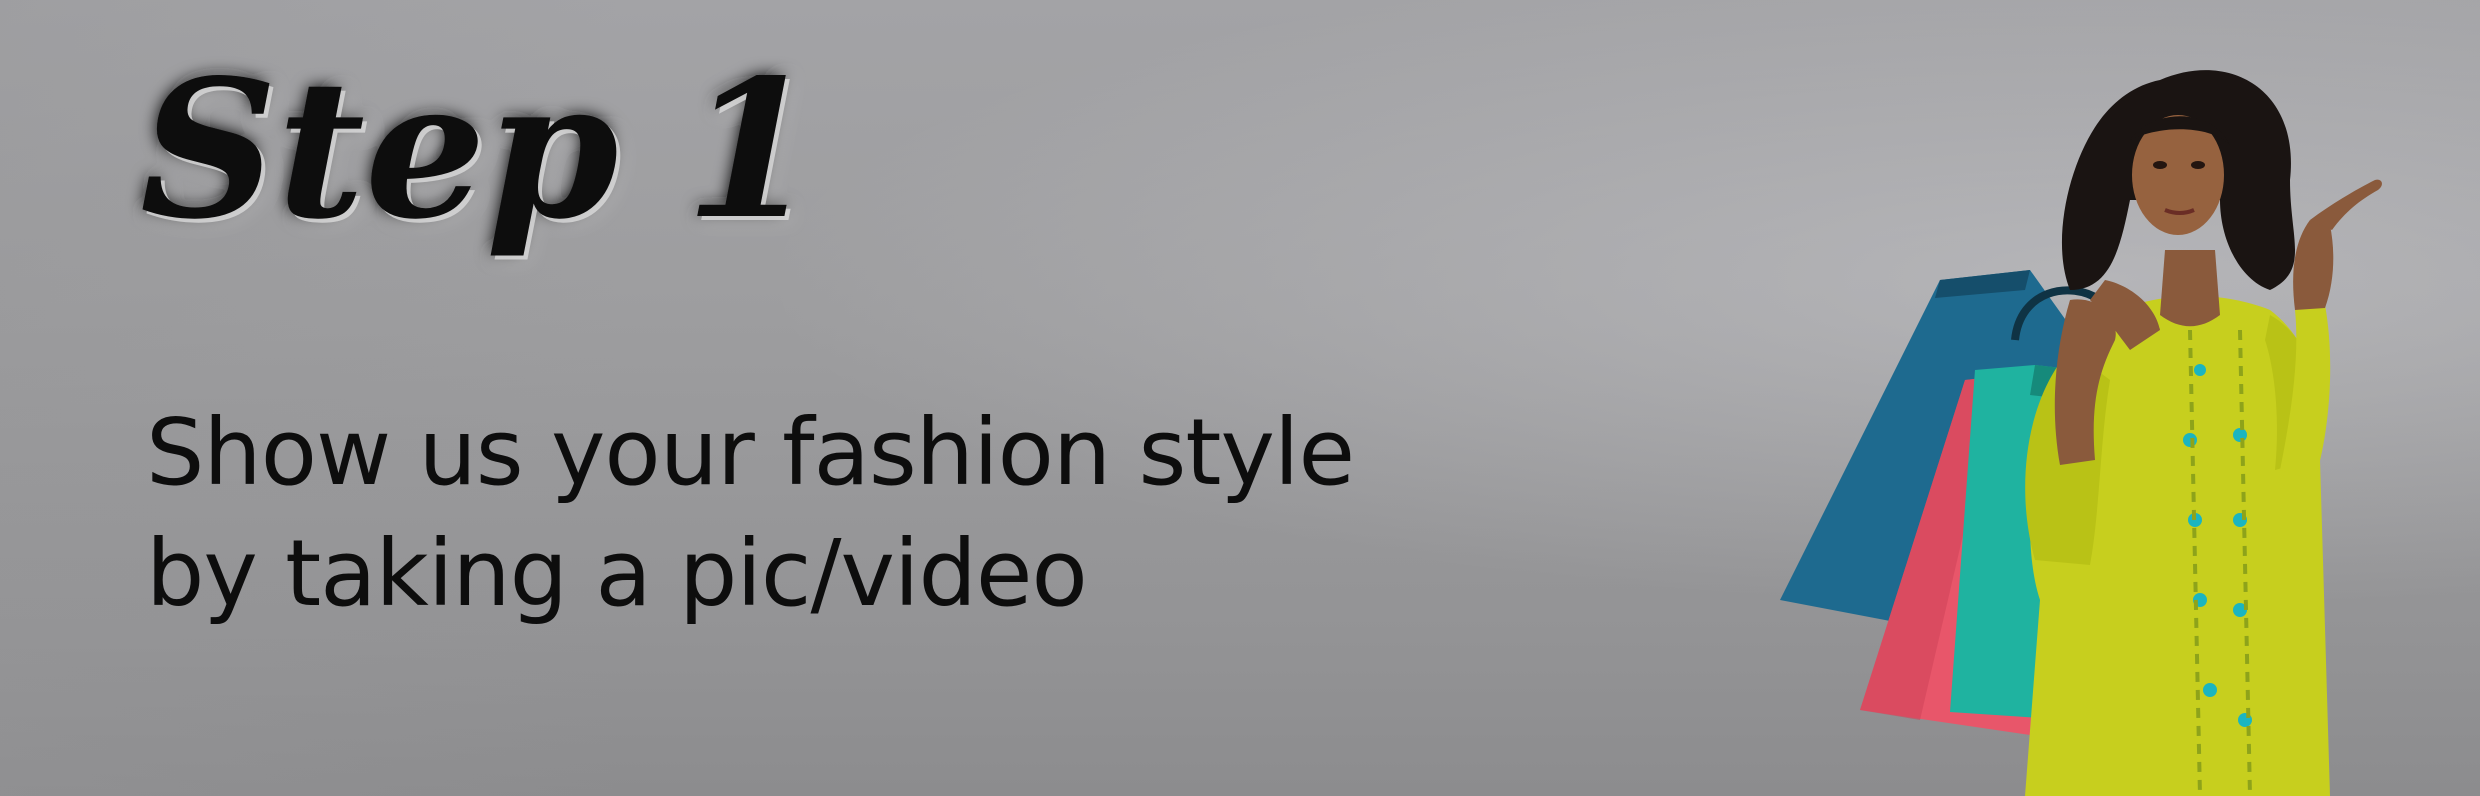  I want to click on step-title: Step 1 Step 1, so click(480, 169).